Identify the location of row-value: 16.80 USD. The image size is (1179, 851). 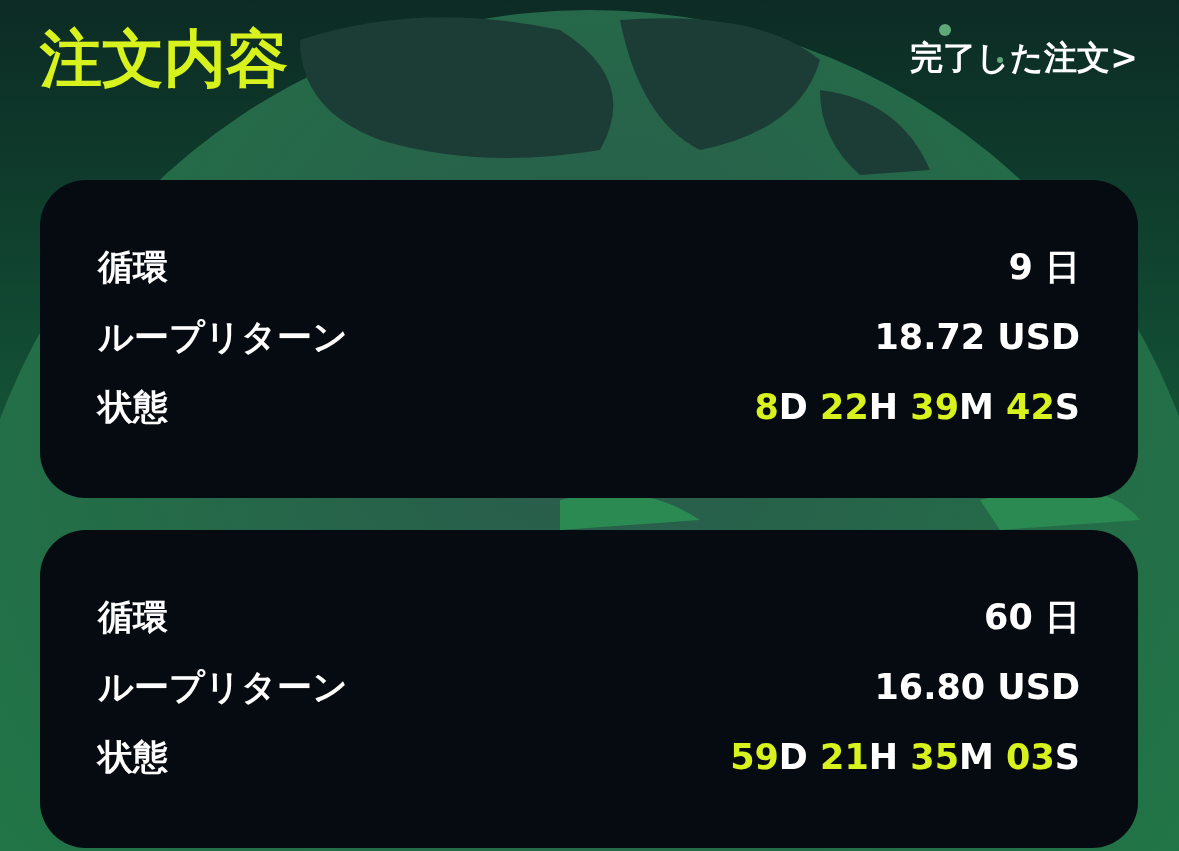
(977, 687).